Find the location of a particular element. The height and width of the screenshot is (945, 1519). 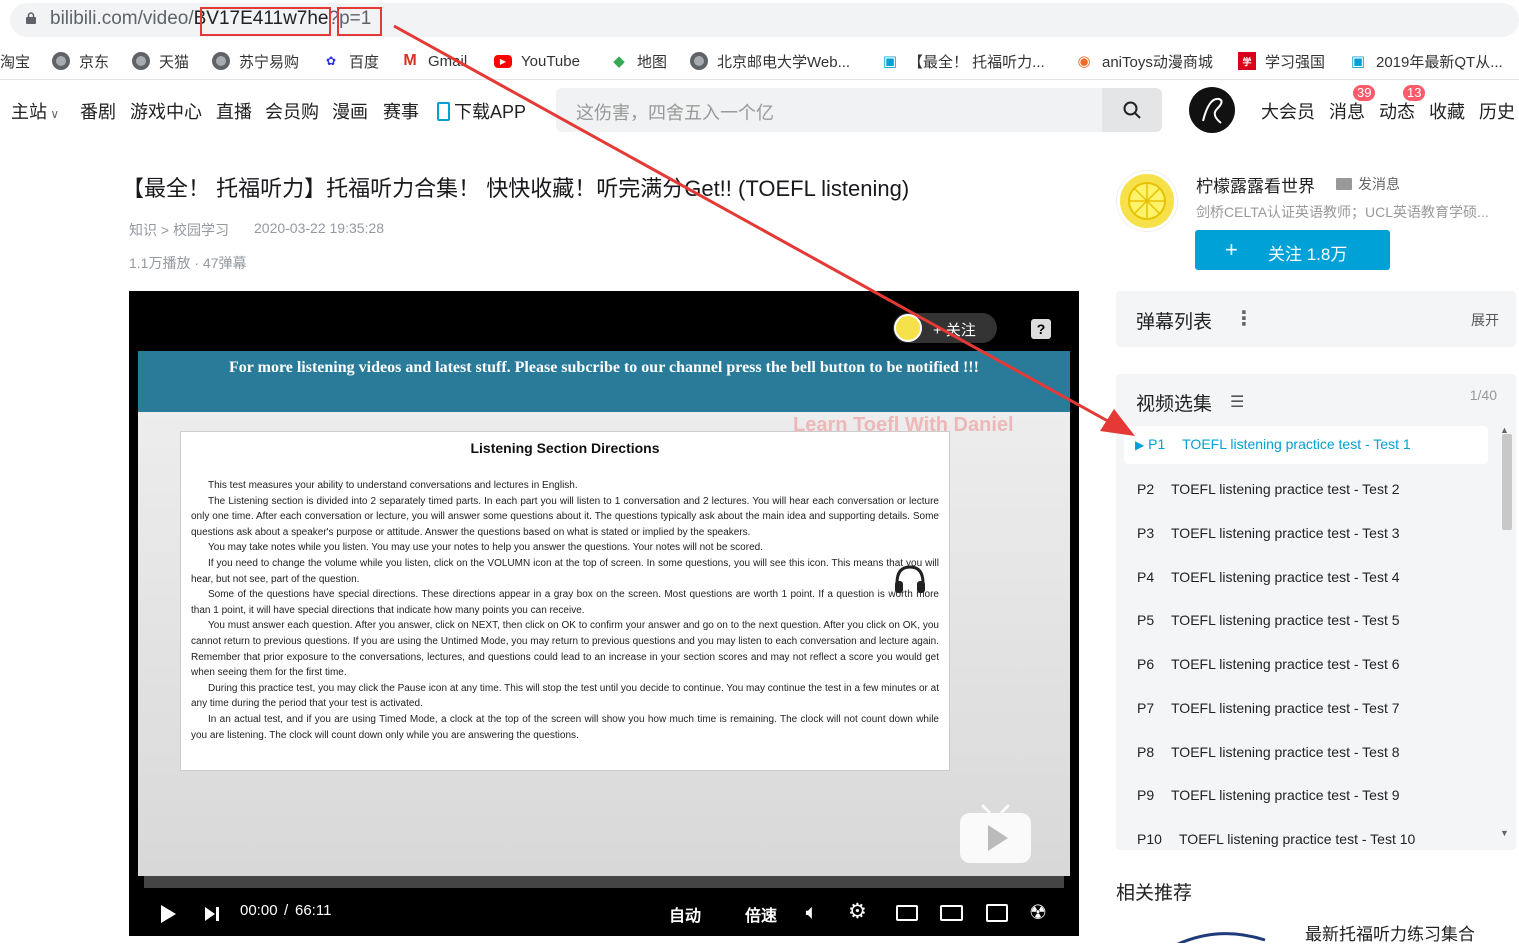

help-icon: ? is located at coordinates (1041, 329).